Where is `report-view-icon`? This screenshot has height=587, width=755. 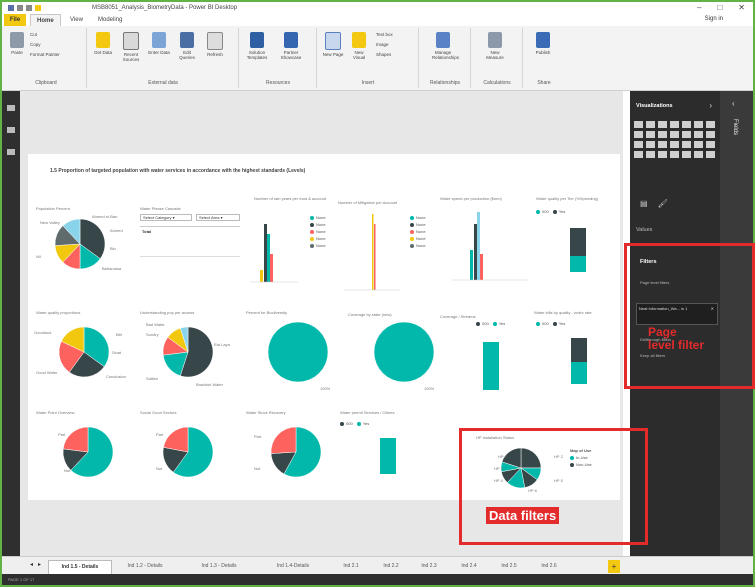 report-view-icon is located at coordinates (11, 108).